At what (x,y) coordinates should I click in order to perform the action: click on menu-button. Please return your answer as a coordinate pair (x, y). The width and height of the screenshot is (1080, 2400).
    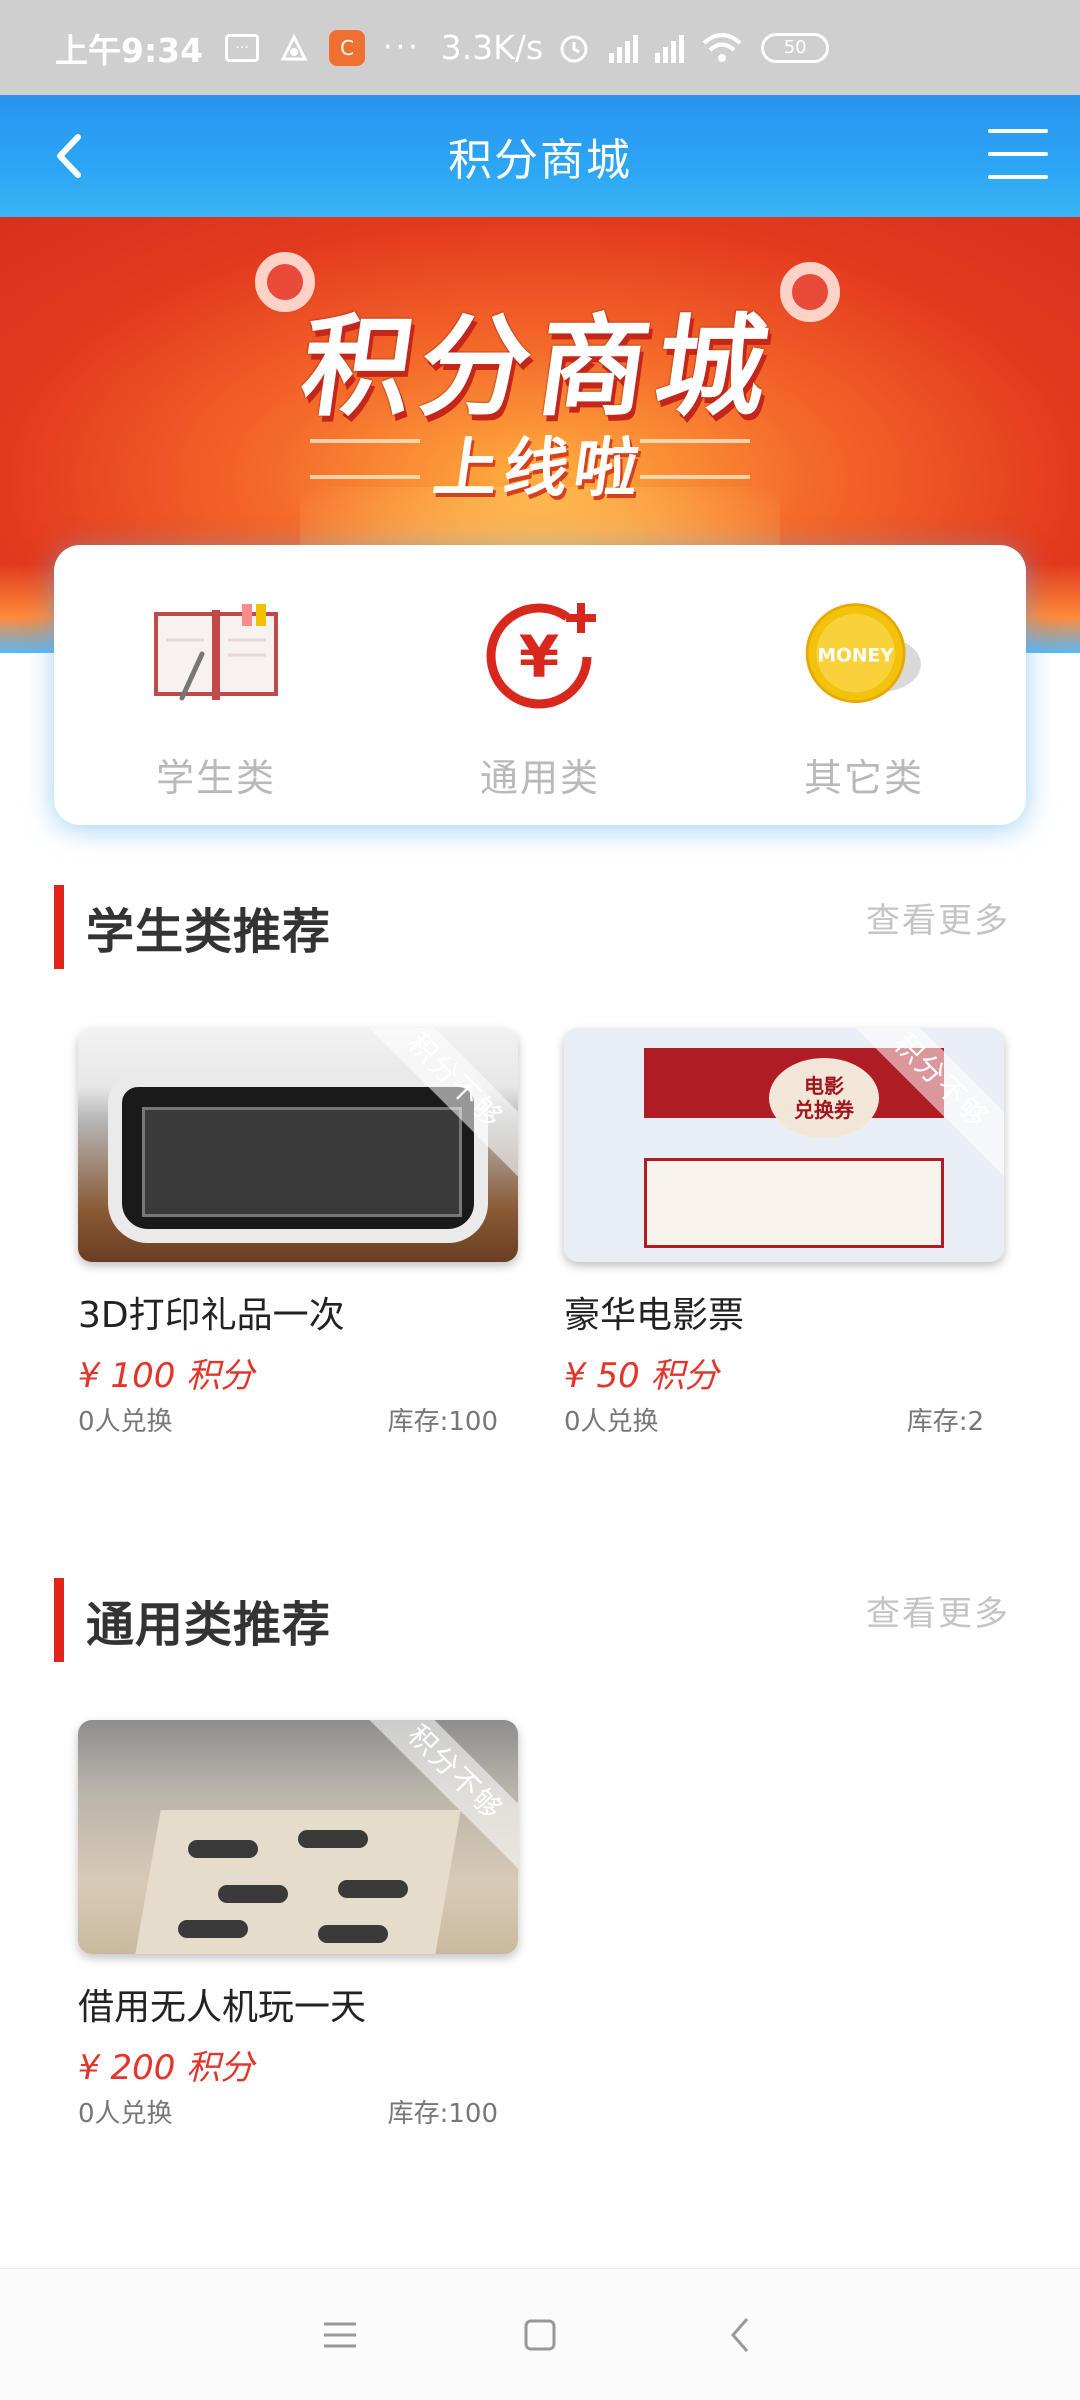
    Looking at the image, I should click on (1018, 154).